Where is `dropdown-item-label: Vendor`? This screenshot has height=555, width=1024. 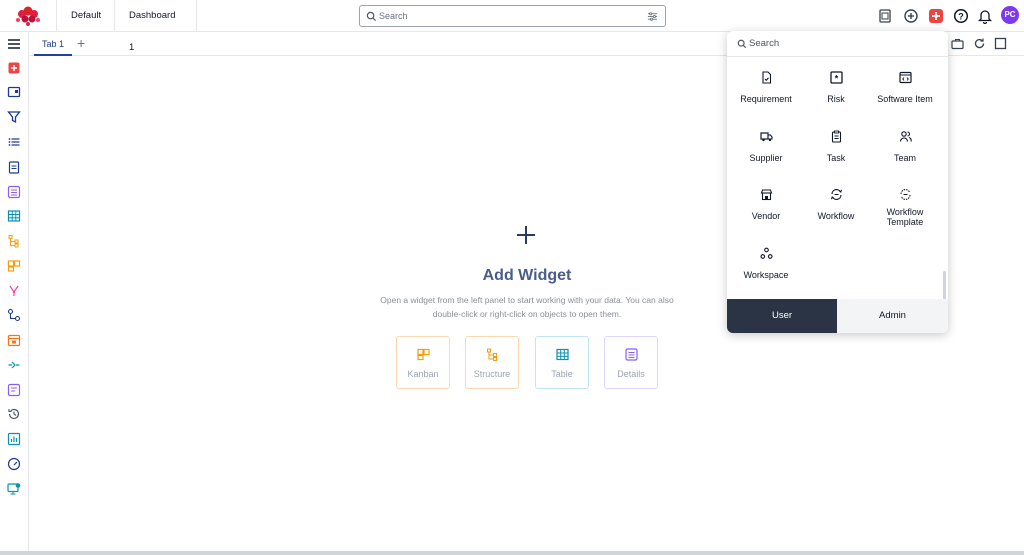
dropdown-item-label: Vendor is located at coordinates (766, 216).